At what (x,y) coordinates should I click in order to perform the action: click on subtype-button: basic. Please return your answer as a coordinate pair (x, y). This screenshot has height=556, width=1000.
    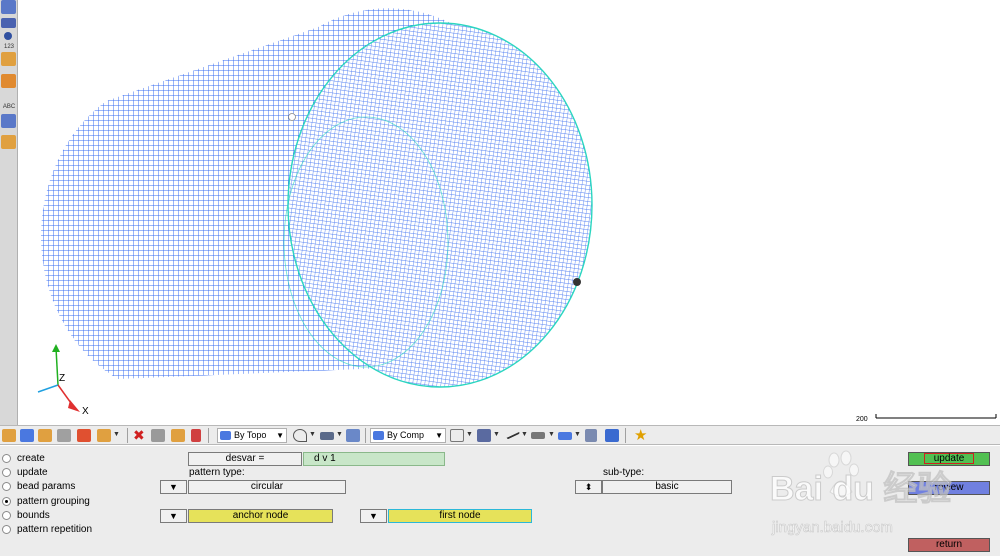
    Looking at the image, I should click on (667, 487).